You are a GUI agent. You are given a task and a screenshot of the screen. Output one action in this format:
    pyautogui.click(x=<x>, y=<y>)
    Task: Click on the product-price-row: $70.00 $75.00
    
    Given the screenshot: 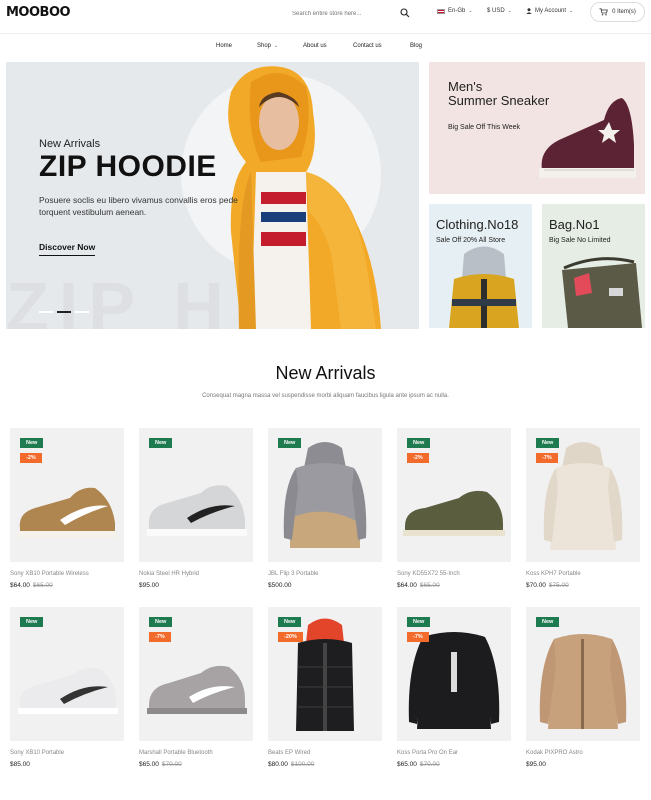 What is the action you would take?
    pyautogui.click(x=547, y=585)
    